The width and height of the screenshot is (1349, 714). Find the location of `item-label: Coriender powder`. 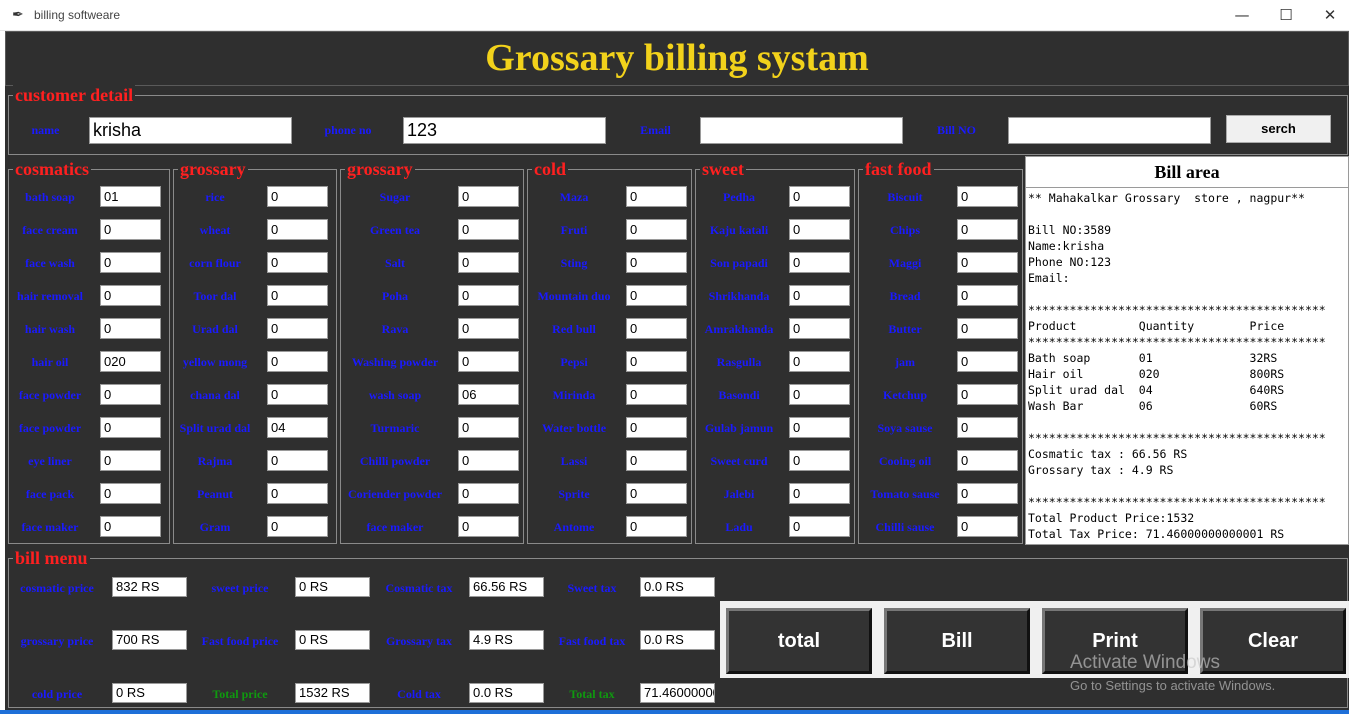

item-label: Coriender powder is located at coordinates (395, 494).